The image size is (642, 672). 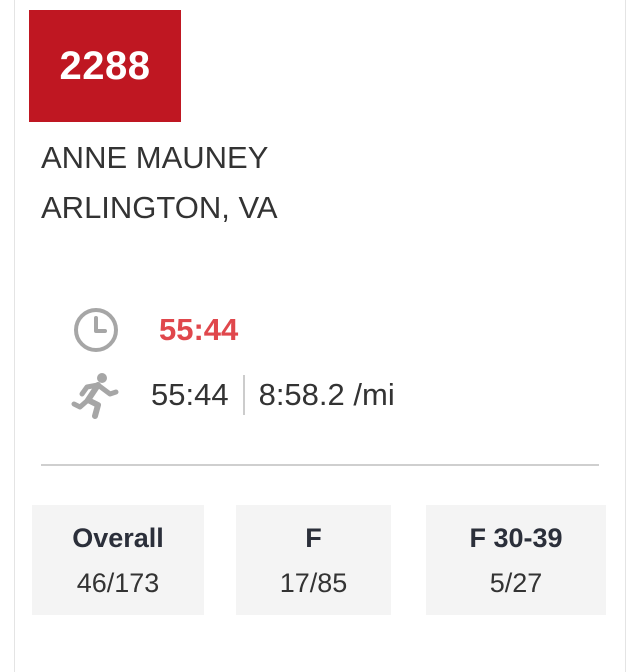 What do you see at coordinates (118, 538) in the screenshot?
I see `place-label: Overall` at bounding box center [118, 538].